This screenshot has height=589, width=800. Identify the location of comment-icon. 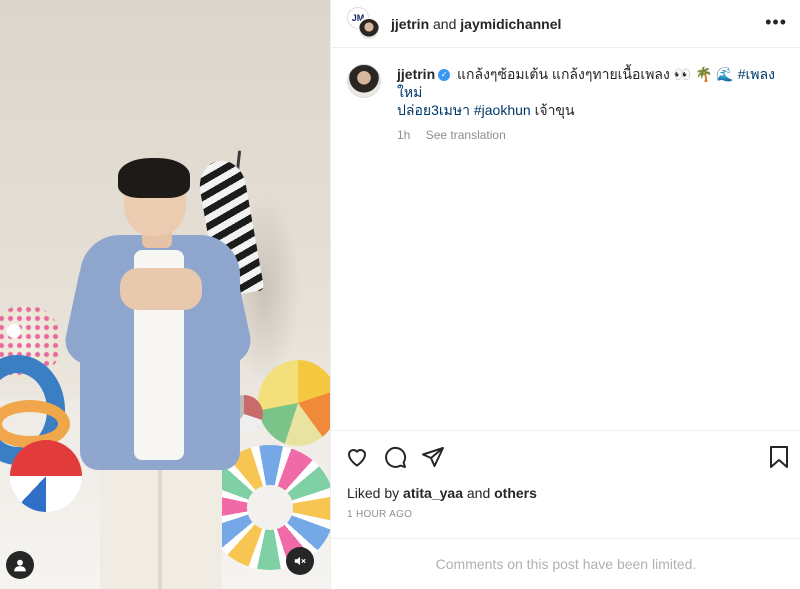
(395, 457).